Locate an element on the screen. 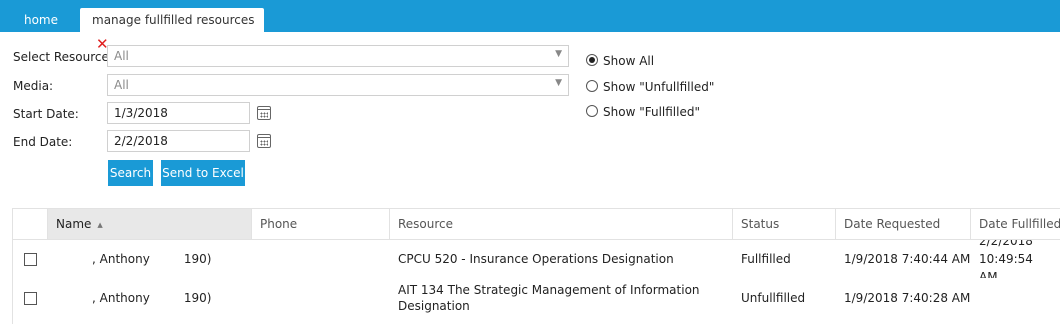 This screenshot has height=324, width=1060. header-name: Name ▲ is located at coordinates (150, 224).